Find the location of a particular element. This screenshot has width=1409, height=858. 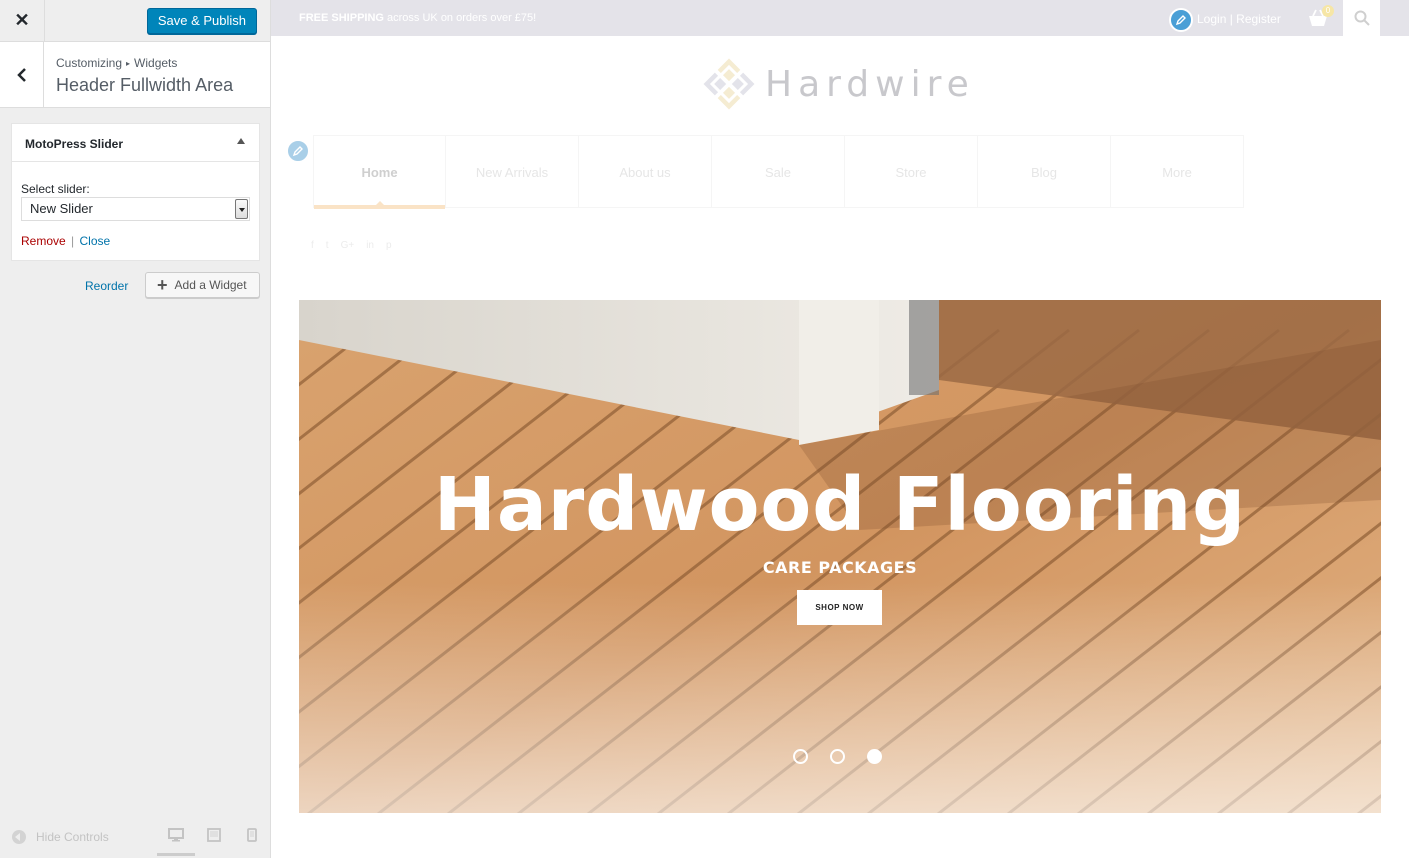

customizer-header: ✕ Save & Publish is located at coordinates (135, 21).